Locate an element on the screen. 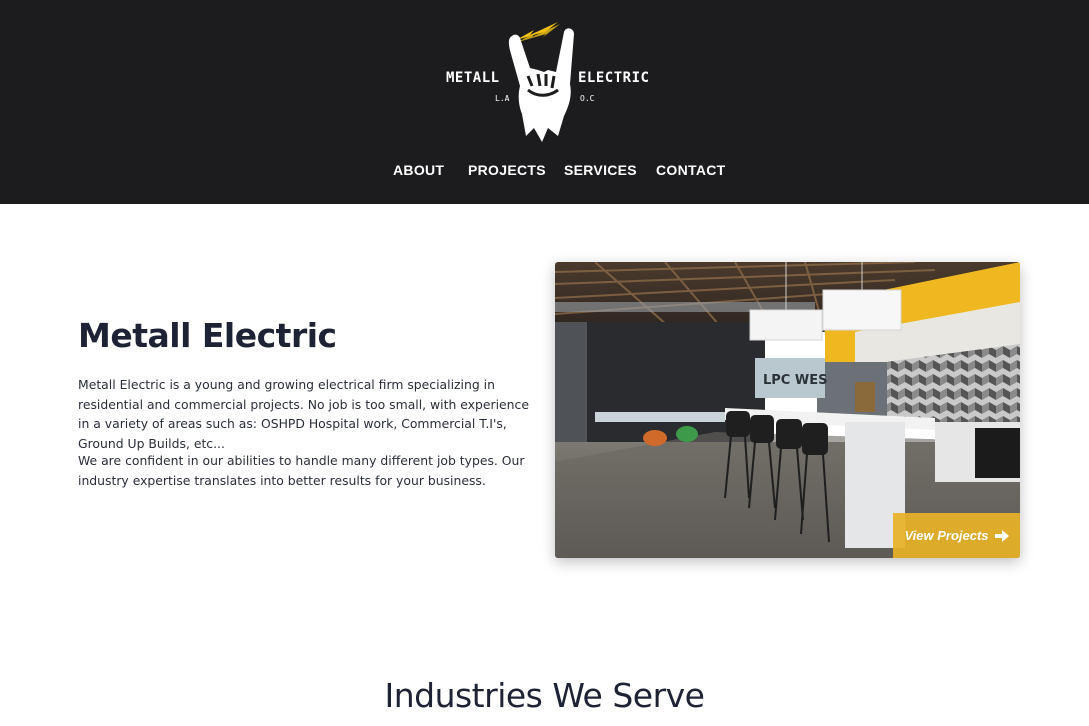  nav-services: SERVICES is located at coordinates (600, 170).